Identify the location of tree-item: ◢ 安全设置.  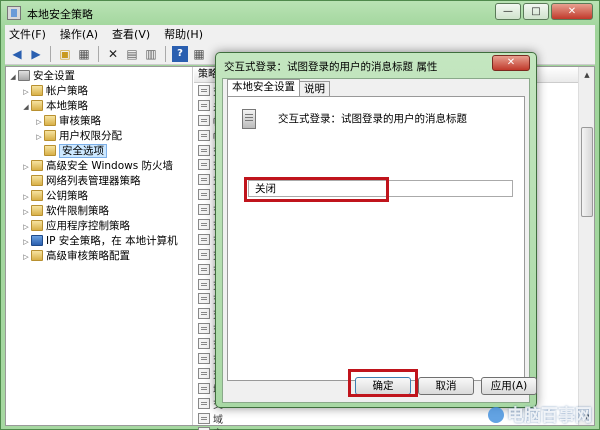
(99, 76).